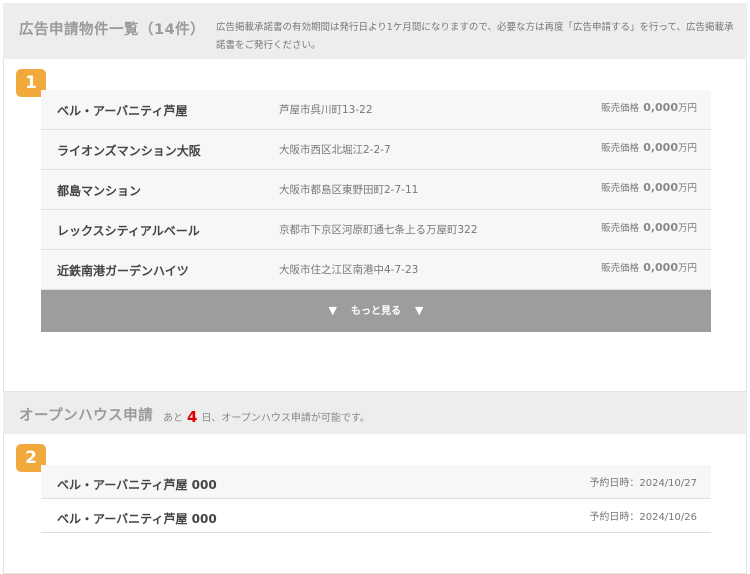 The width and height of the screenshot is (750, 574). I want to click on reservation-date: 予約日時：2024/10/27, so click(643, 483).